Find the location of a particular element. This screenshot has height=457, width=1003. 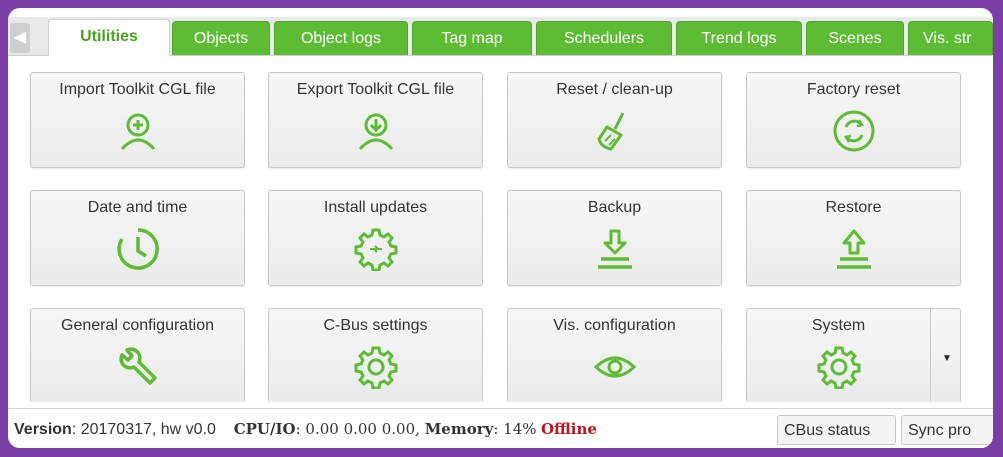

arrow-left-icon: ◀ is located at coordinates (20, 37).